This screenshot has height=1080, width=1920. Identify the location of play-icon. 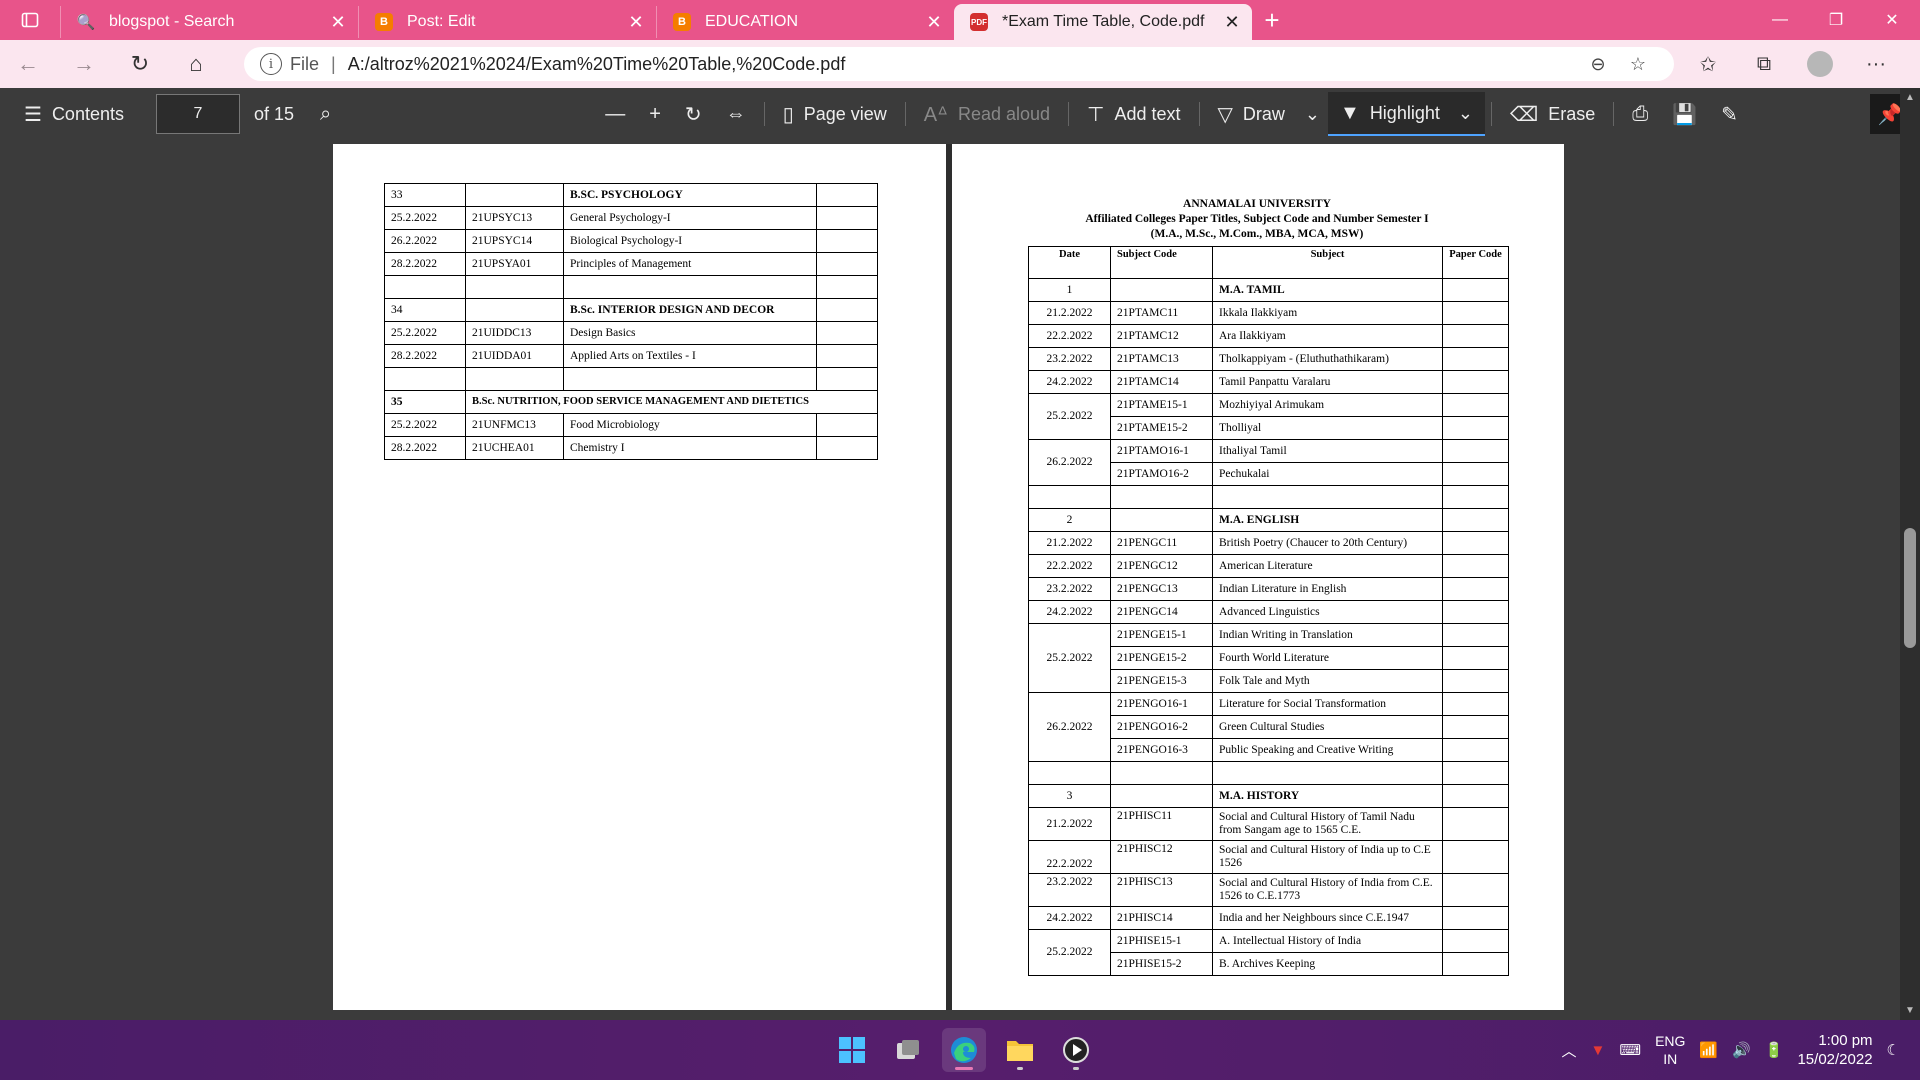
(1076, 1050).